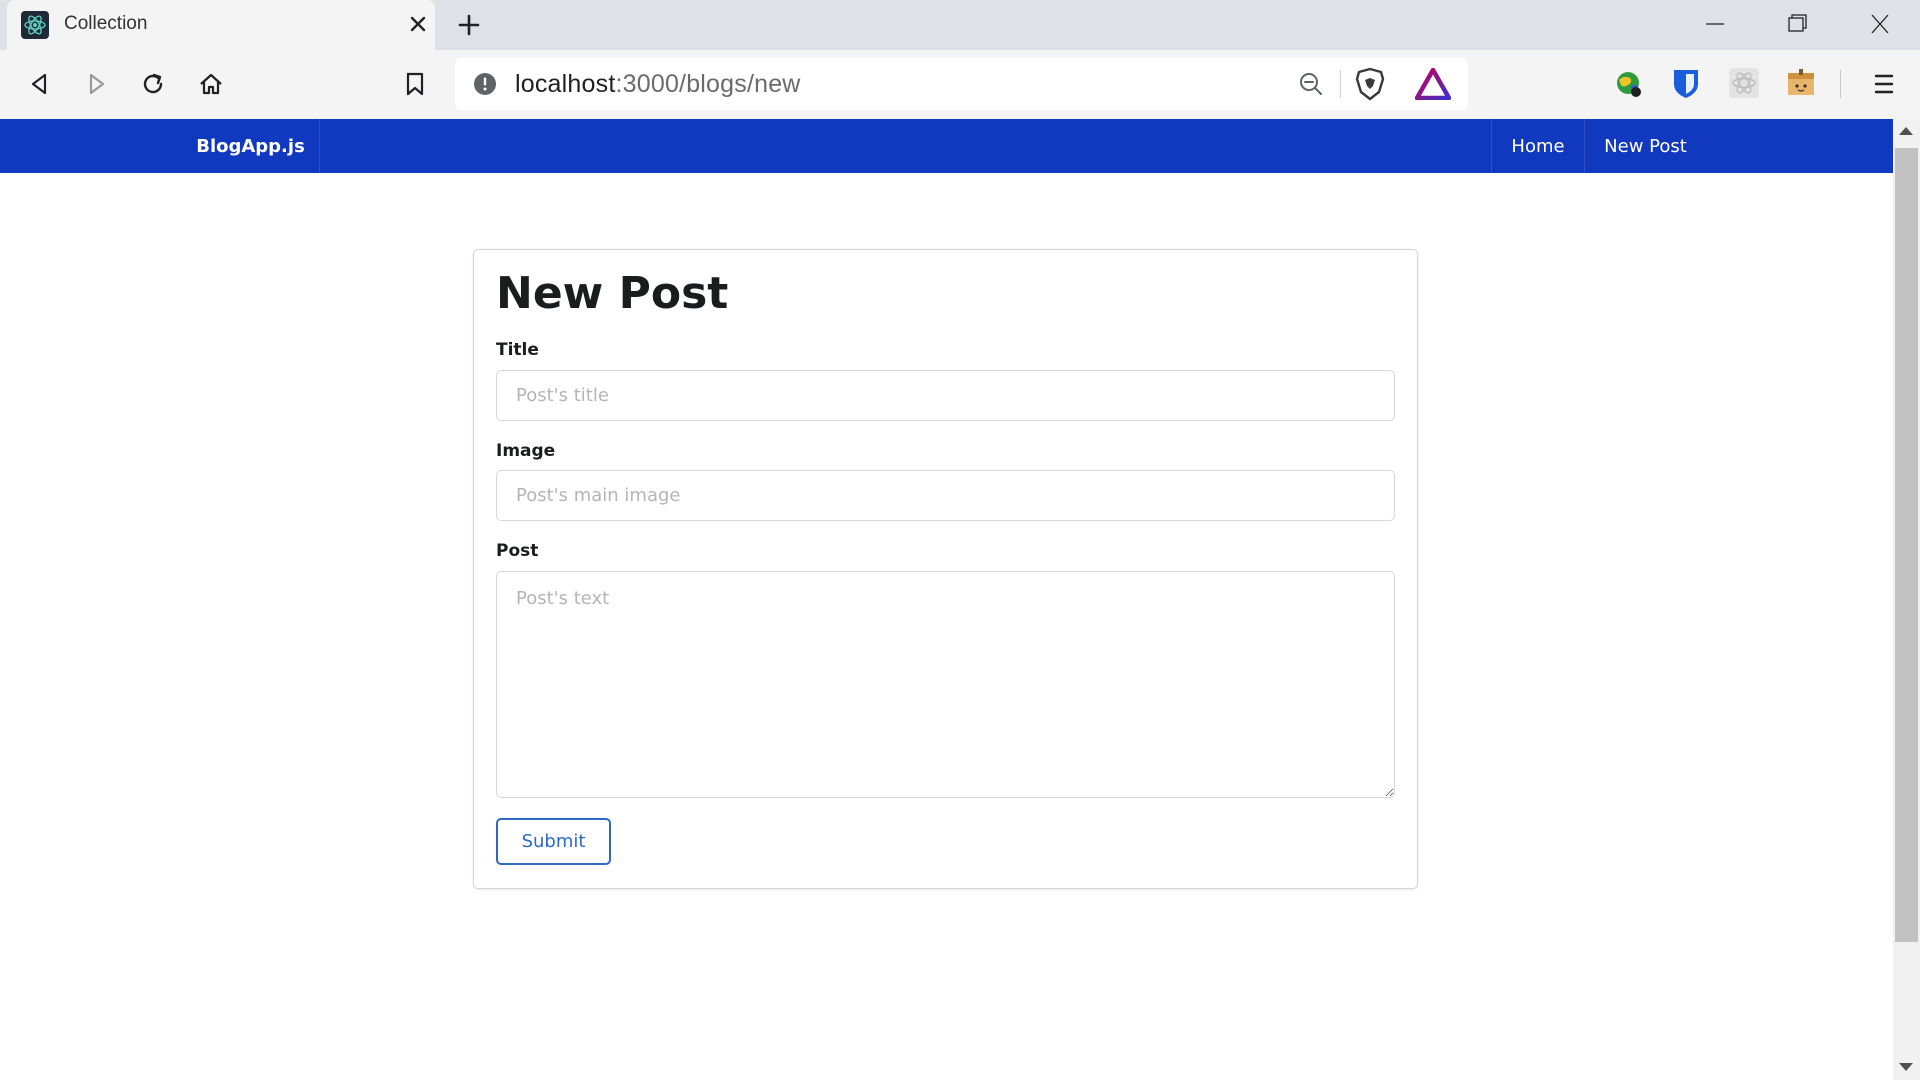 The image size is (1920, 1080). What do you see at coordinates (945, 684) in the screenshot?
I see `post-textarea` at bounding box center [945, 684].